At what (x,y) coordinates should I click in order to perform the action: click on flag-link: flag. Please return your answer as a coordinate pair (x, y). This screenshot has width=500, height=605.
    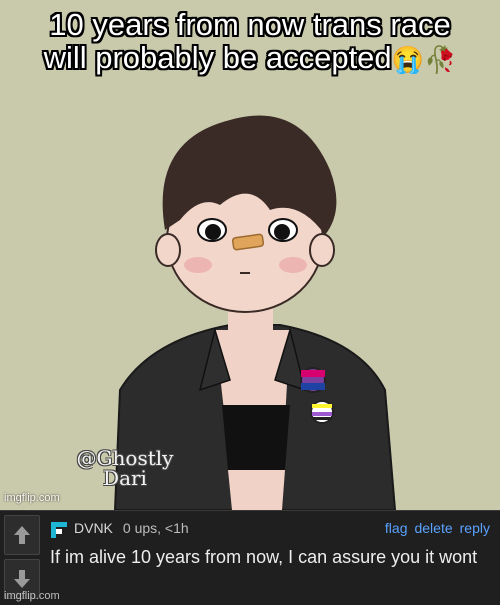
    Looking at the image, I should click on (396, 528).